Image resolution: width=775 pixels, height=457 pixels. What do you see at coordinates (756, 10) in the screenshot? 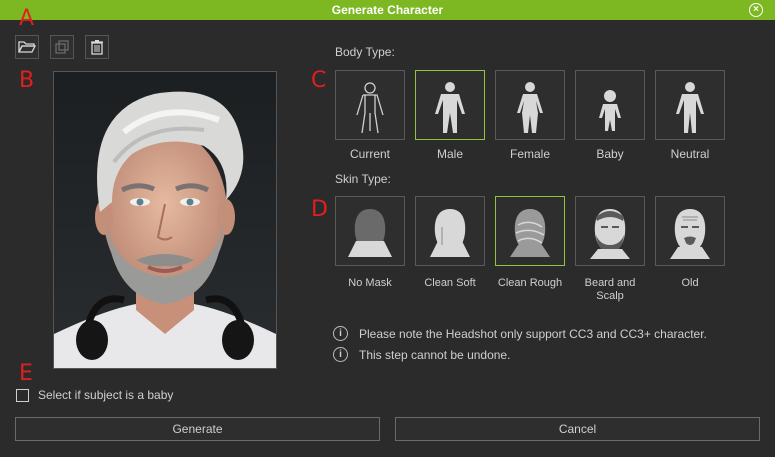
I see `close-icon: ×` at bounding box center [756, 10].